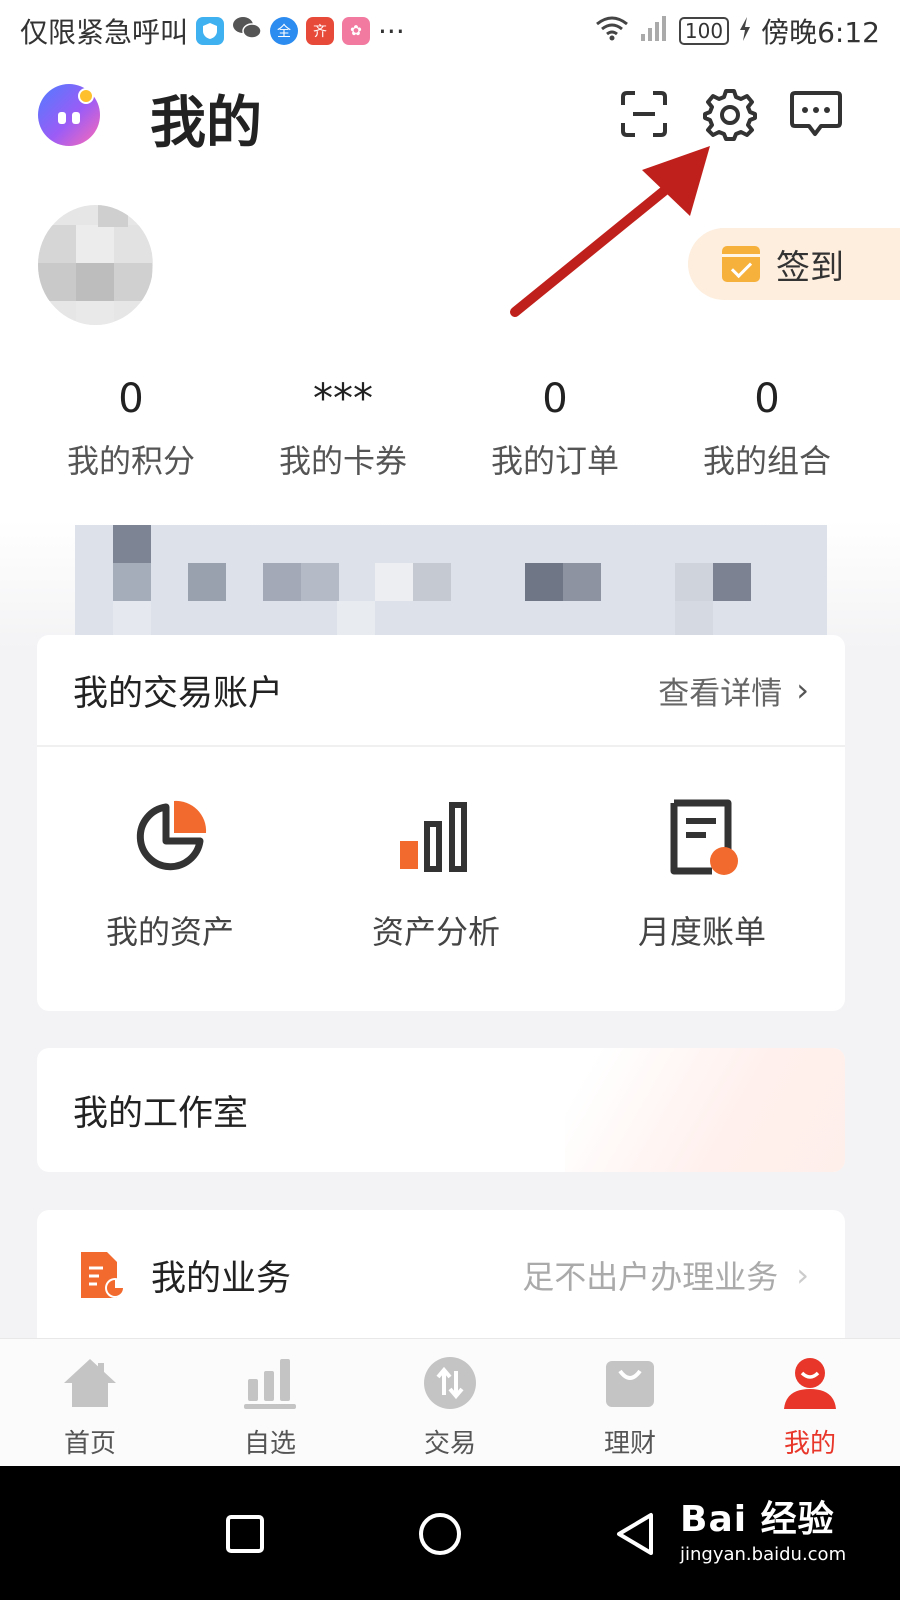 Image resolution: width=900 pixels, height=1600 pixels. What do you see at coordinates (763, 1554) in the screenshot?
I see `watermark-sub: jingyan.baidu.com` at bounding box center [763, 1554].